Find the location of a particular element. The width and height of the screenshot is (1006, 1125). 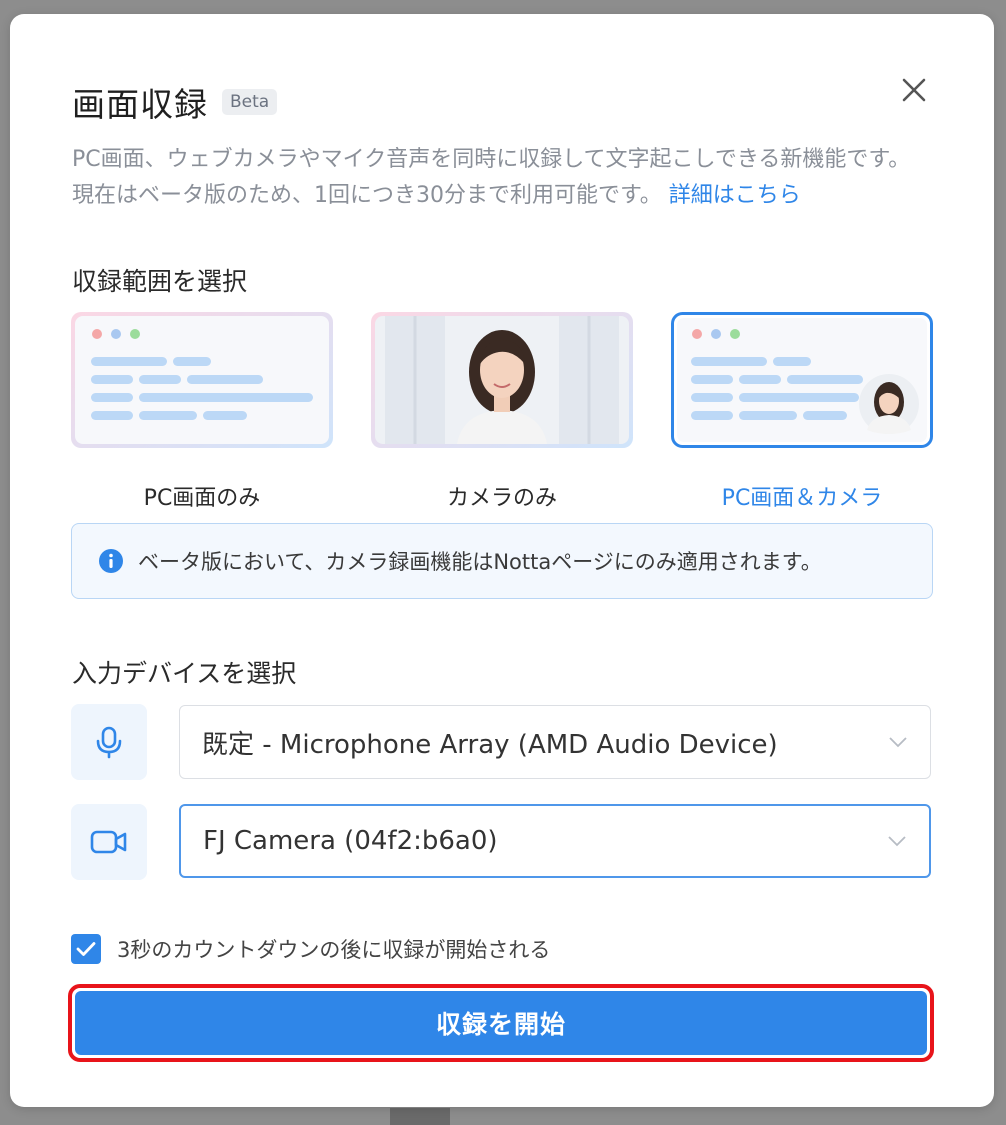

info-notice: ベータ版において、カメラ録画機能はNottaページにのみ適用されます。 is located at coordinates (502, 561).